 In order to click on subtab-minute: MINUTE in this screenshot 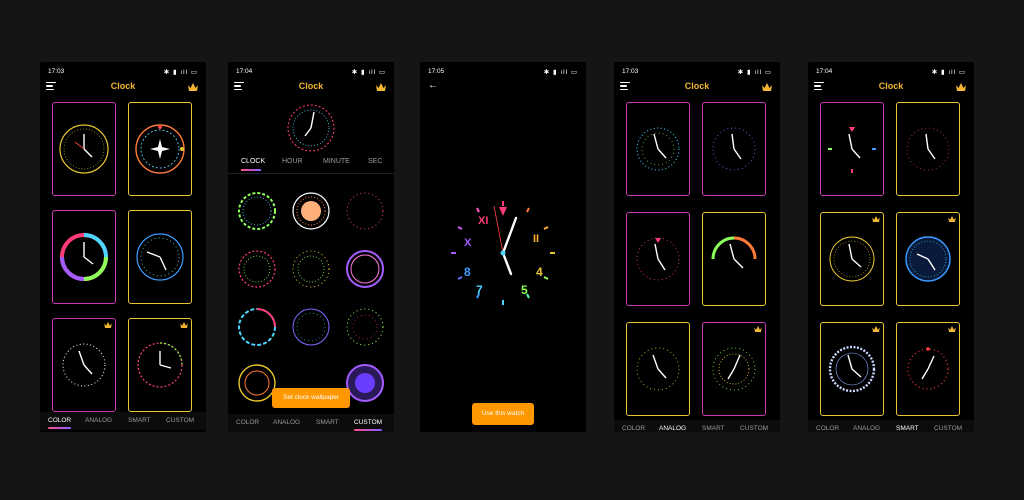, I will do `click(336, 161)`.